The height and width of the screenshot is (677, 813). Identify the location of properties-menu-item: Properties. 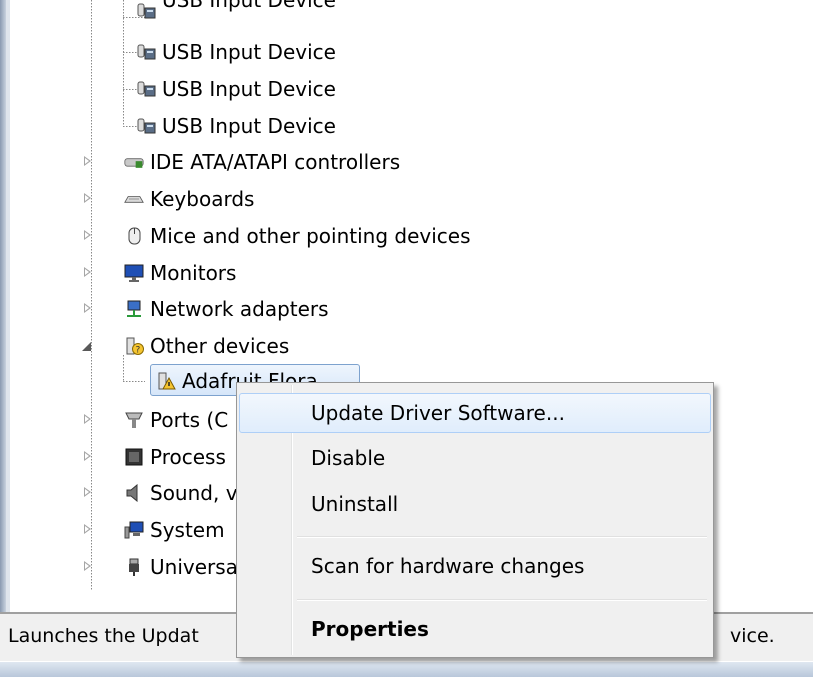
(475, 629).